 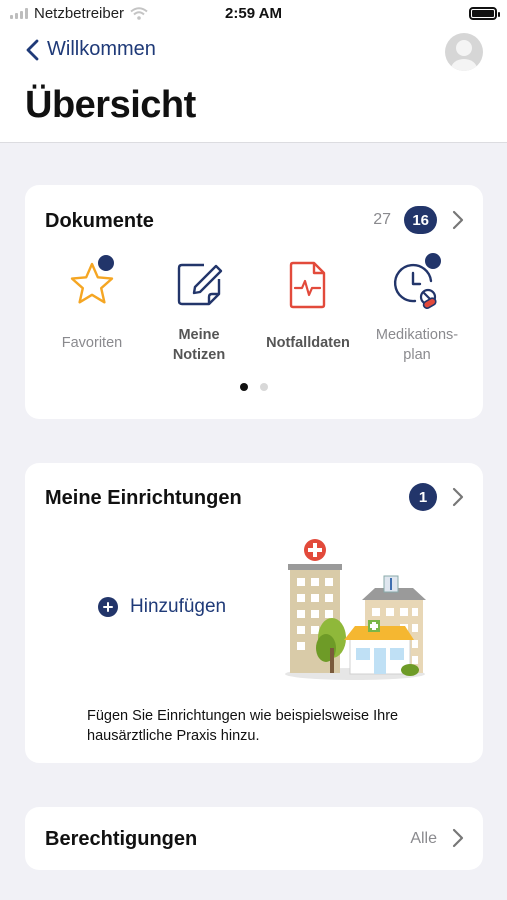 I want to click on doc-item-label: Favoriten, so click(x=92, y=343).